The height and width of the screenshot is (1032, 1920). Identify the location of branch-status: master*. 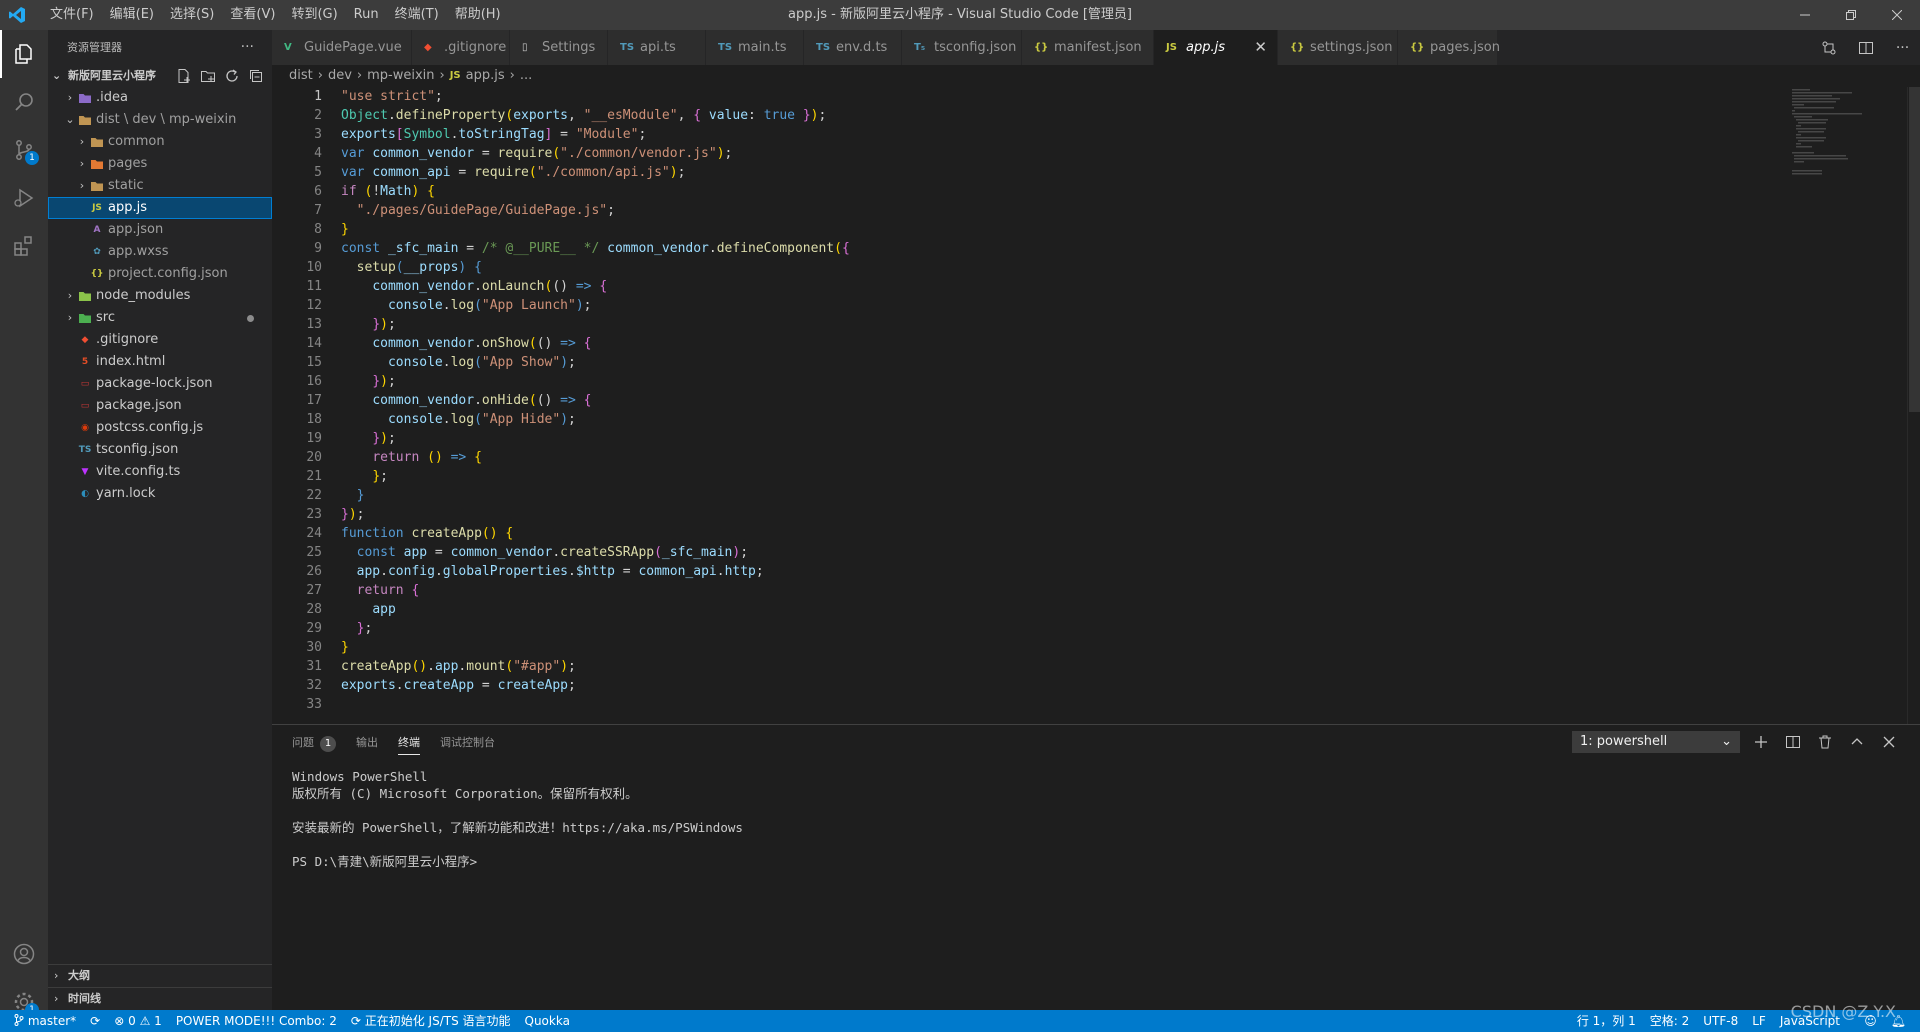
(45, 1021).